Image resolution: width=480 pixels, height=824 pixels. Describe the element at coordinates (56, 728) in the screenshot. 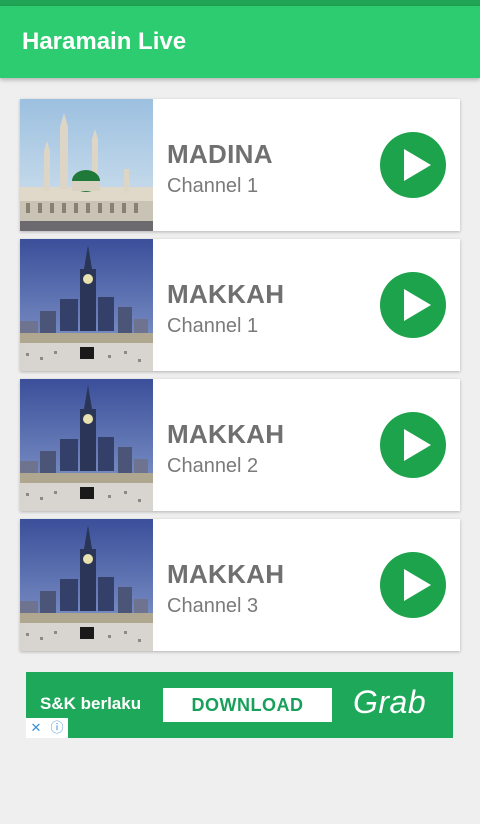

I see `info-icon: ⓘ` at that location.